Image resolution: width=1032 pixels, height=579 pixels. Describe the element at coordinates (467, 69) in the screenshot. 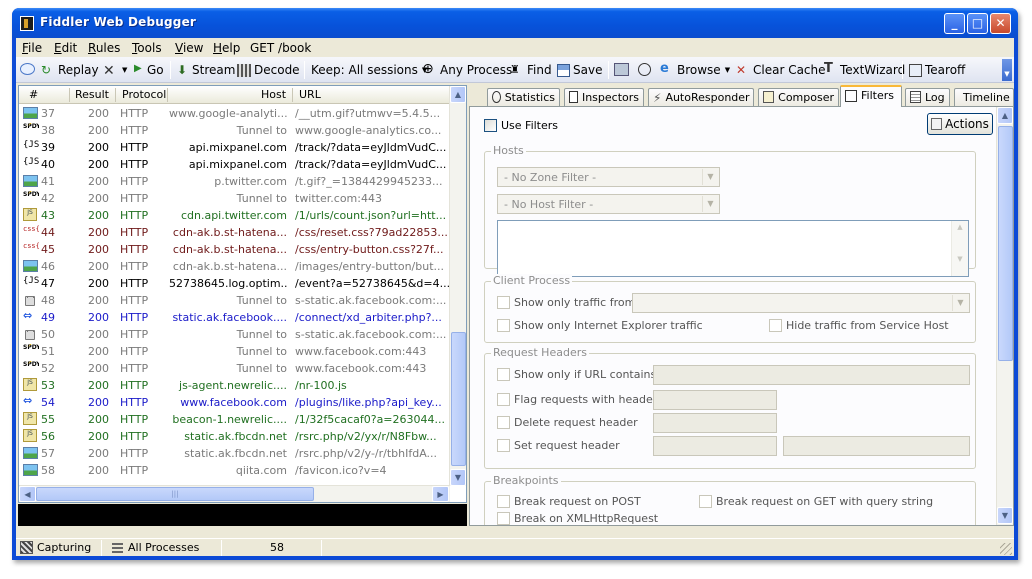

I see `any-process-button: ⊕ Any Process` at that location.